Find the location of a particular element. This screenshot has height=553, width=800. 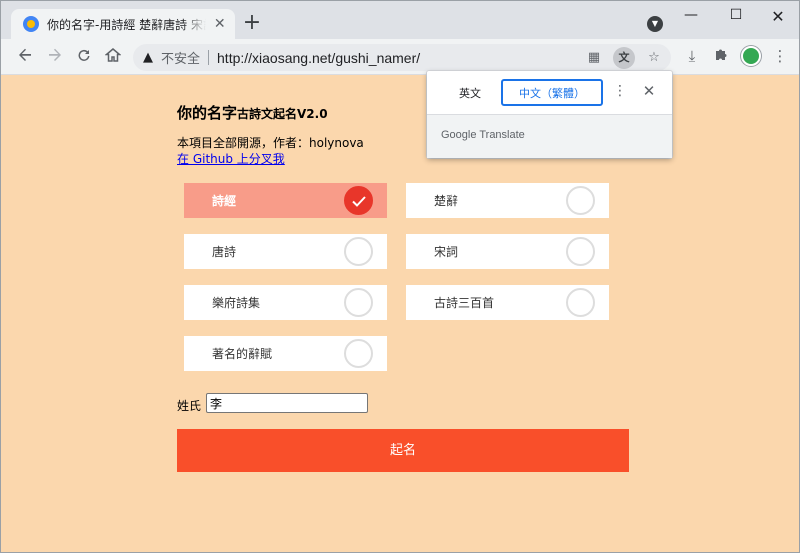

title-small: 古詩文起名V2.0 is located at coordinates (282, 114).